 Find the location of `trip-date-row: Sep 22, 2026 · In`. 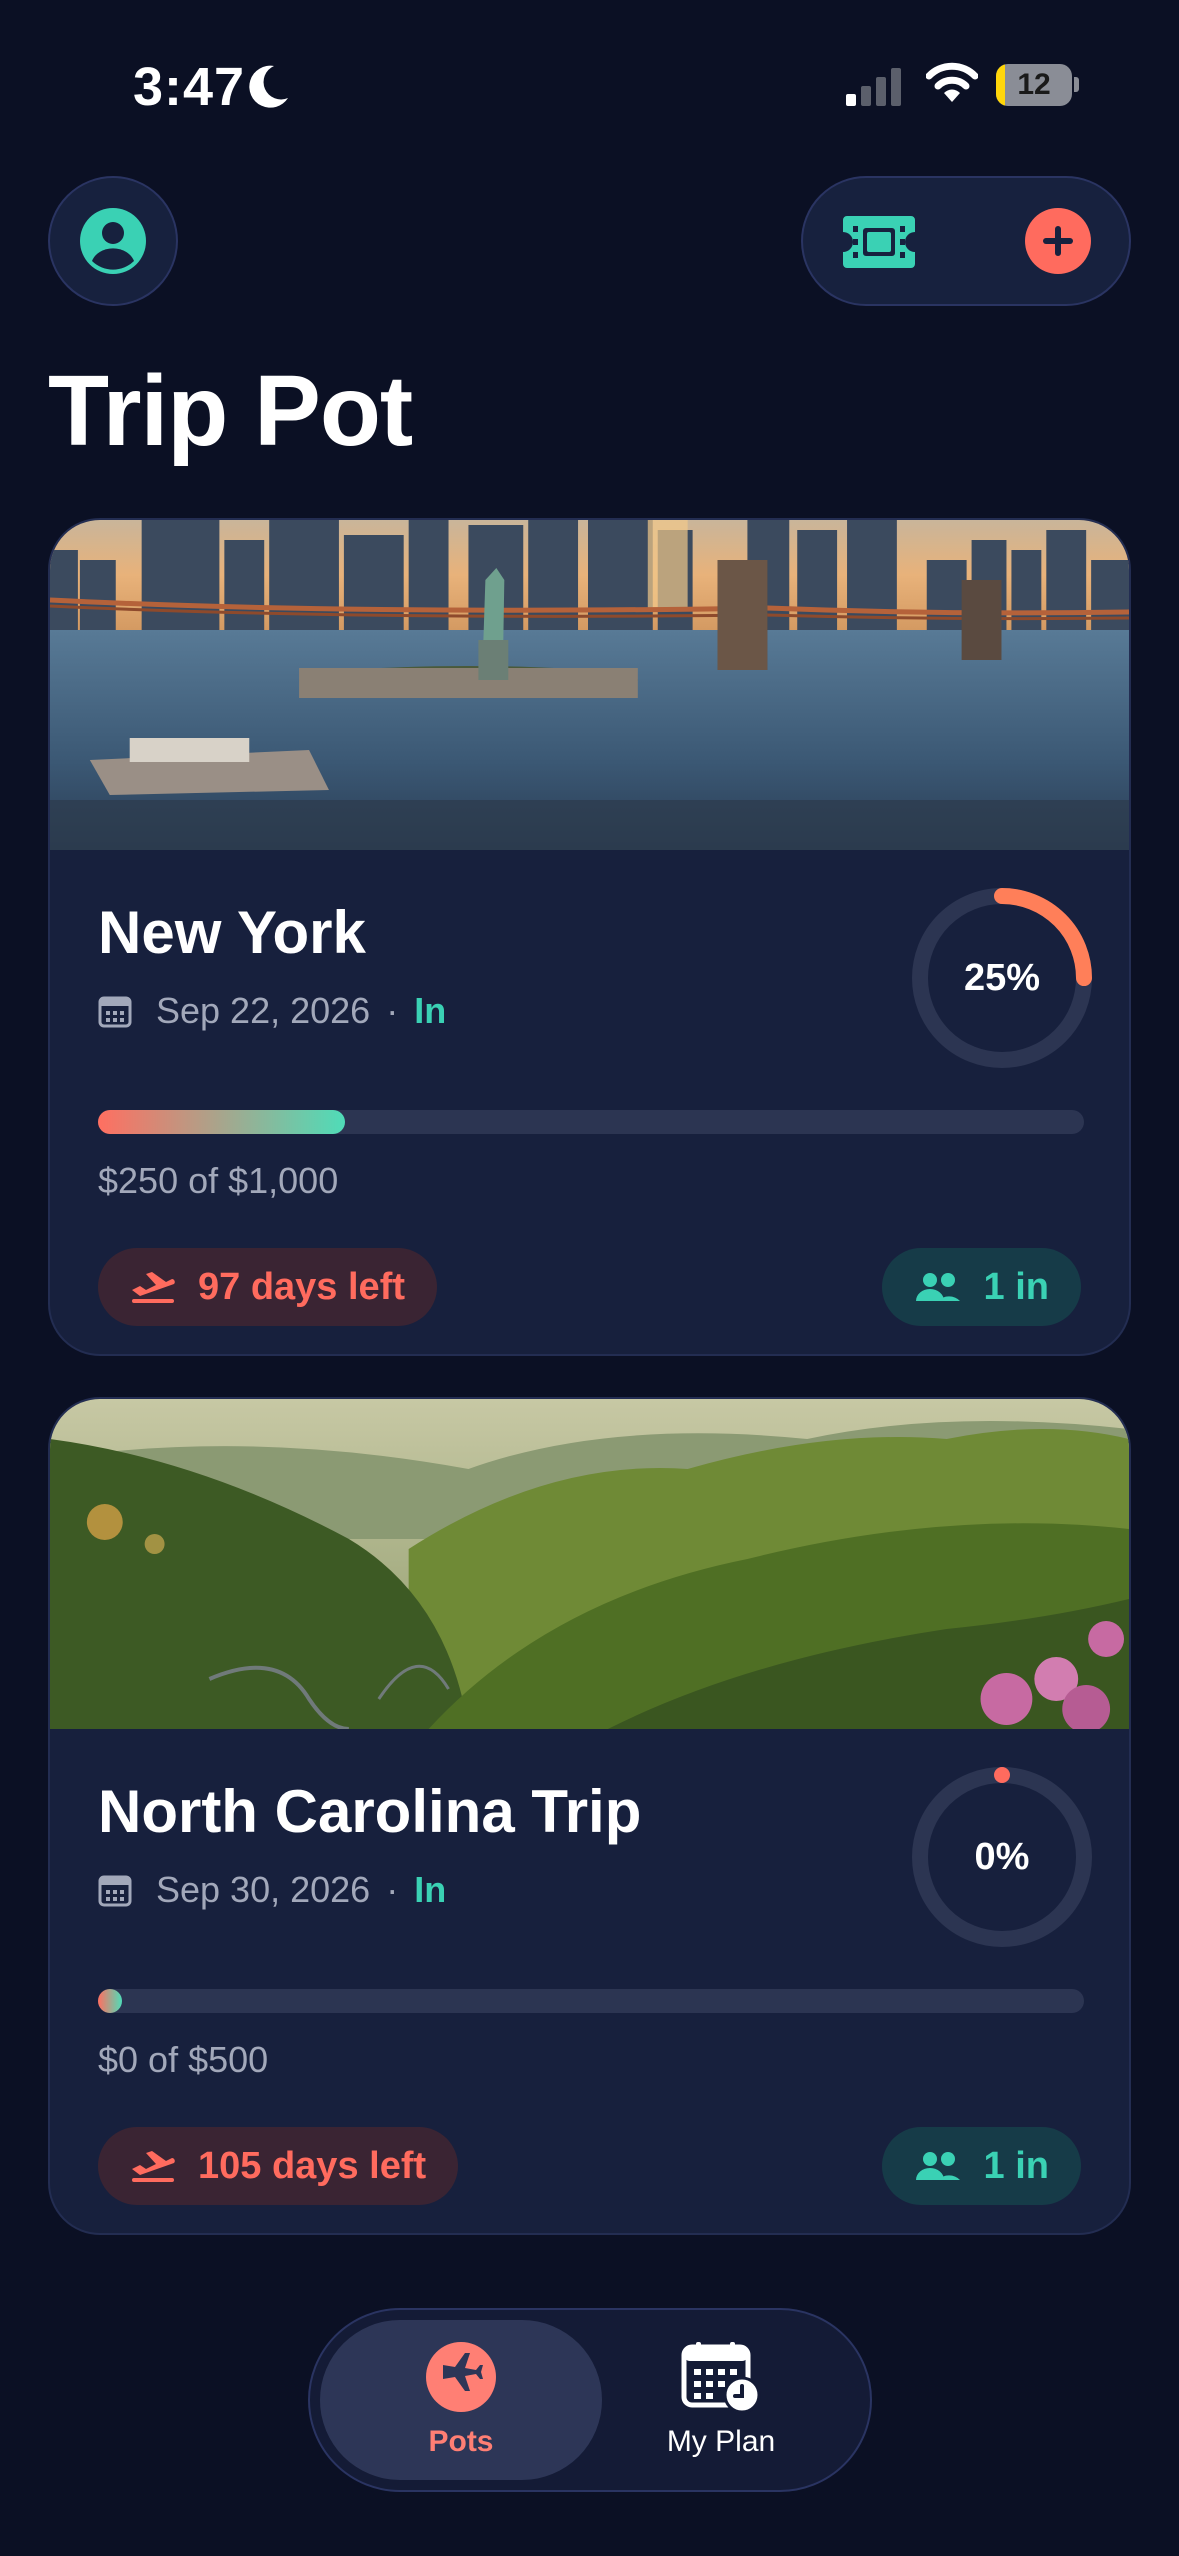

trip-date-row: Sep 22, 2026 · In is located at coordinates (272, 1011).